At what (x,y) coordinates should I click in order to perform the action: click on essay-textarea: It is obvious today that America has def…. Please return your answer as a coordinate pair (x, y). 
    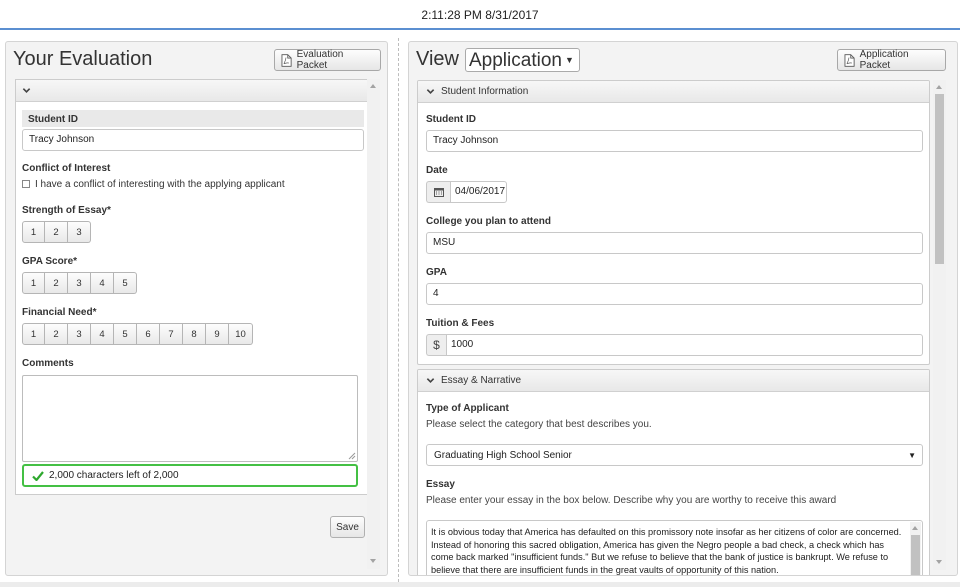
    Looking at the image, I should click on (674, 547).